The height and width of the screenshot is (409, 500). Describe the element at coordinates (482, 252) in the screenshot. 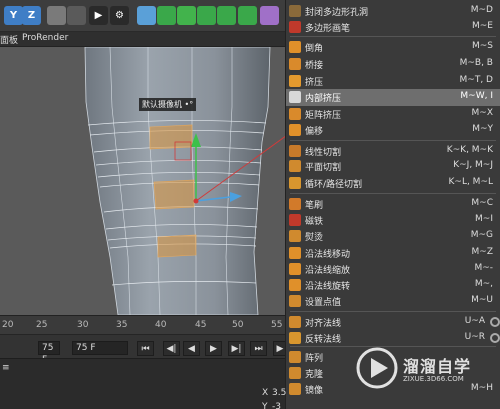

I see `menu-item-shortcut: M~Z` at that location.